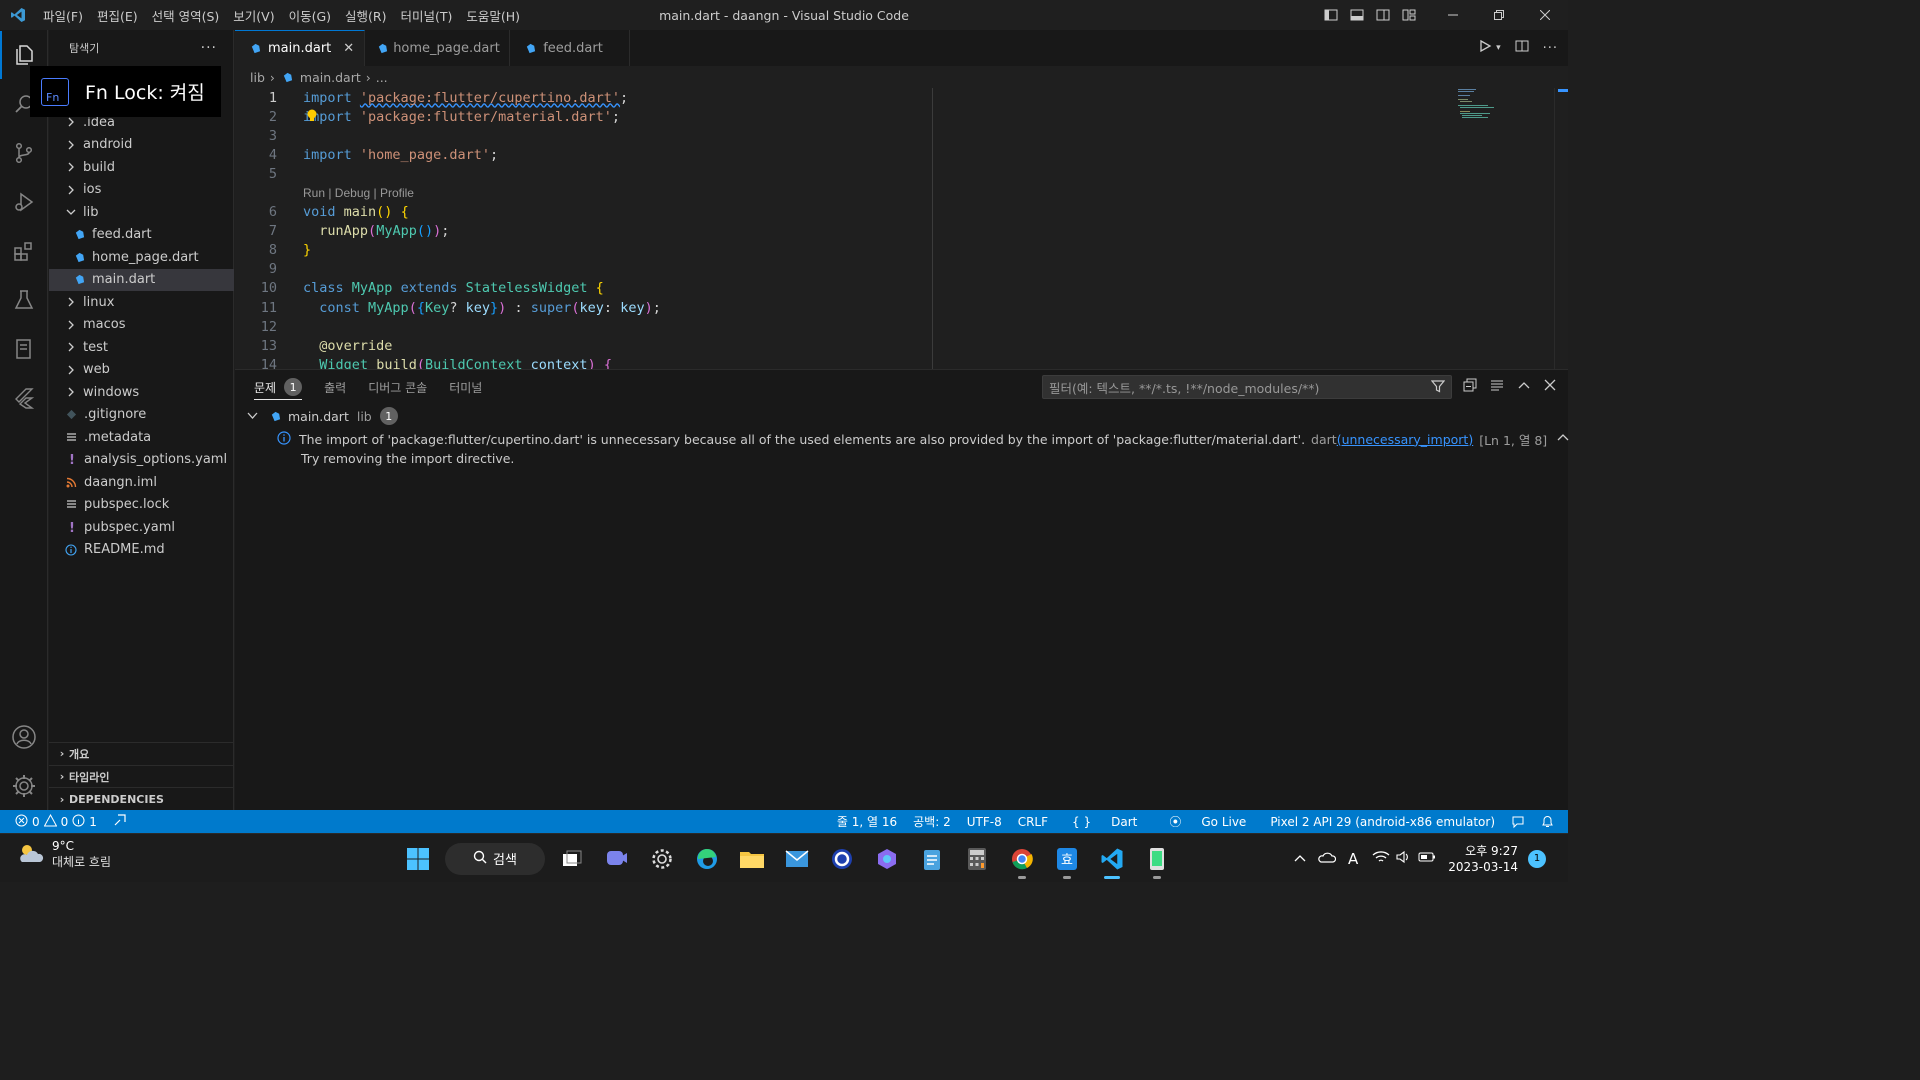  What do you see at coordinates (141, 370) in the screenshot?
I see `folder-item: web` at bounding box center [141, 370].